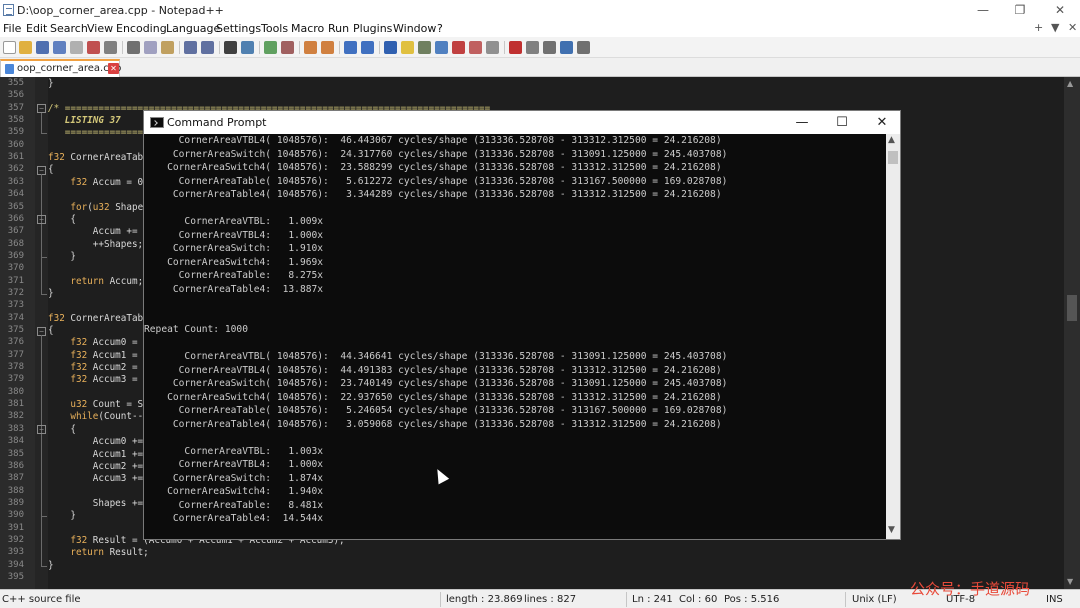 This screenshot has height=608, width=1080. Describe the element at coordinates (234, 235) in the screenshot. I see `cmd-output-line: CornerAreaVTBL4: 1.000x` at that location.